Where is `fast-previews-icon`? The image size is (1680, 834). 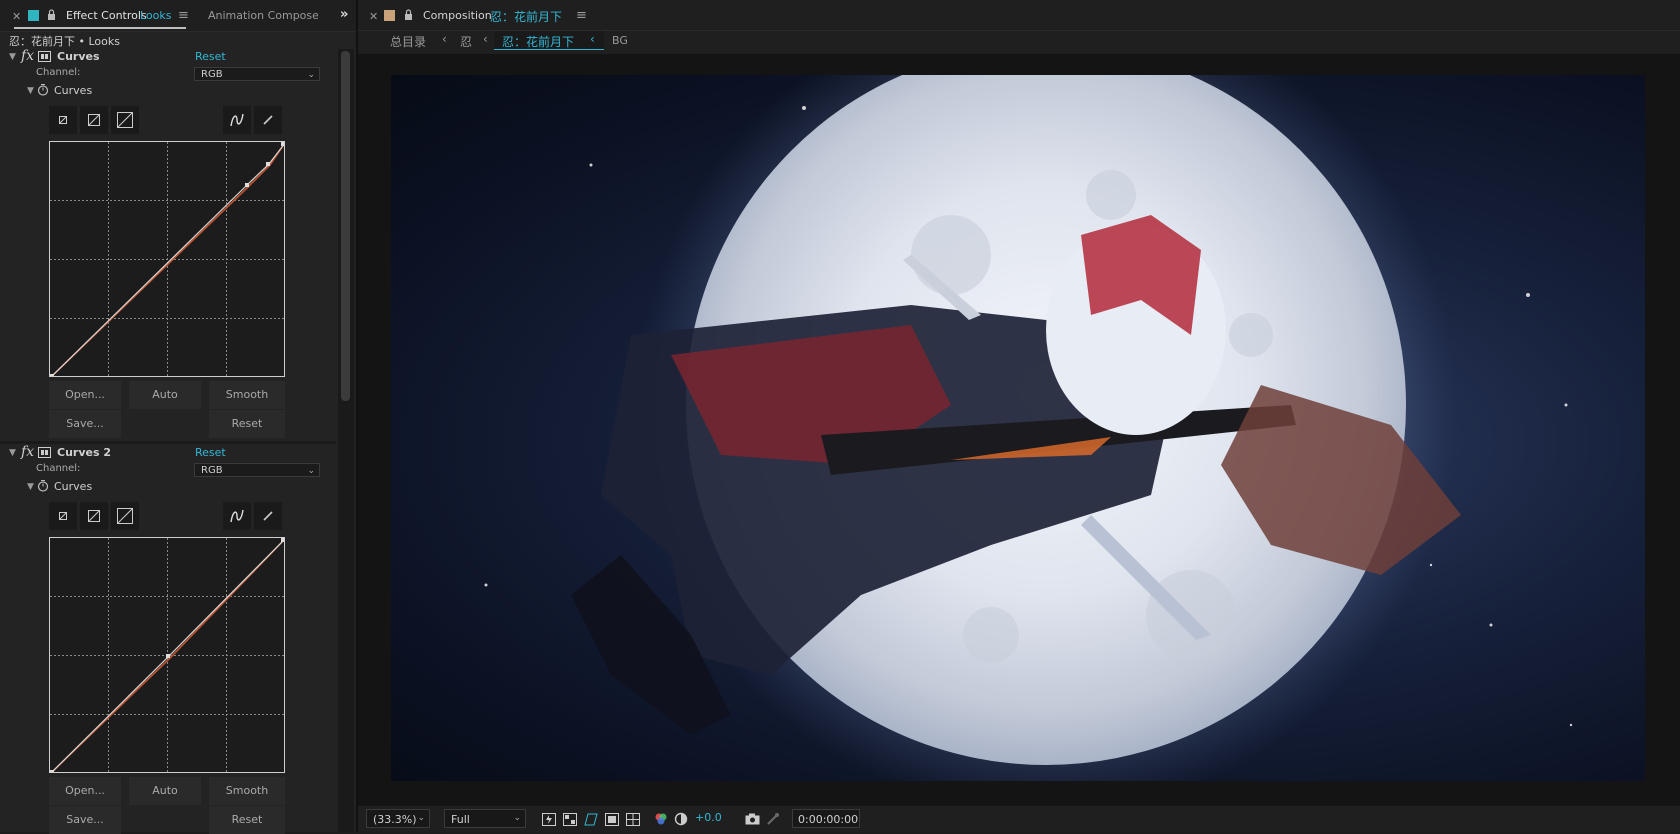
fast-previews-icon is located at coordinates (549, 819).